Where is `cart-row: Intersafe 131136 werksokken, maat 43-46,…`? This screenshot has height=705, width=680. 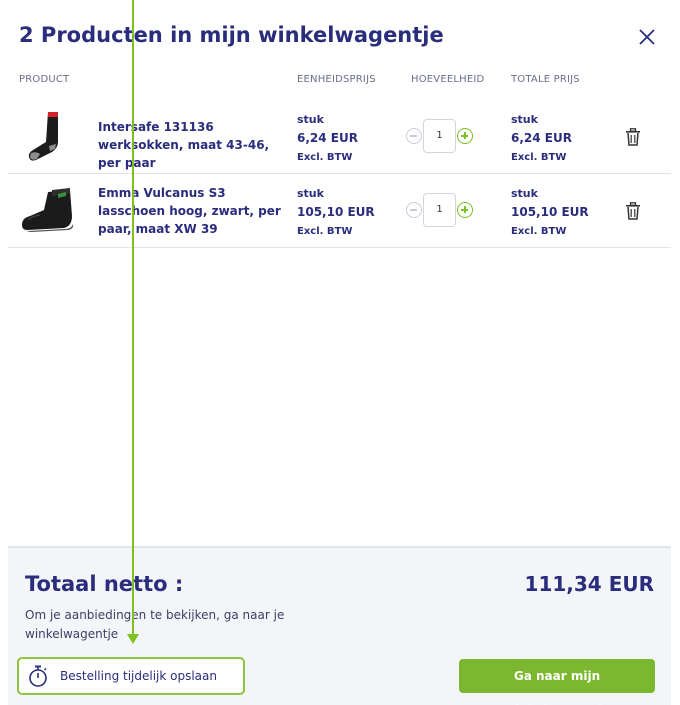
cart-row: Intersafe 131136 werksokken, maat 43-46,… is located at coordinates (339, 137).